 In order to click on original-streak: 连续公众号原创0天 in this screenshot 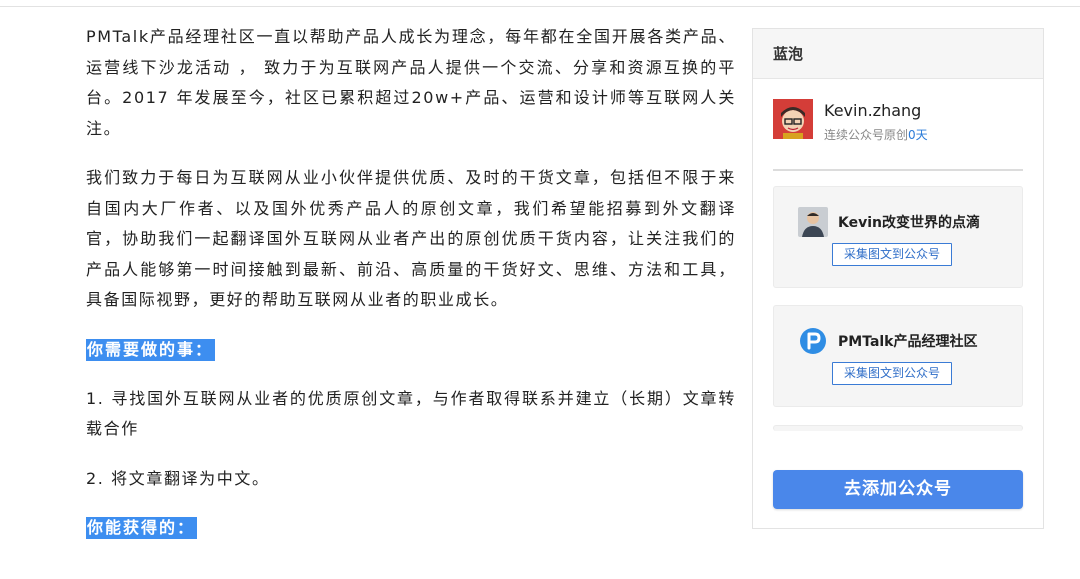, I will do `click(876, 134)`.